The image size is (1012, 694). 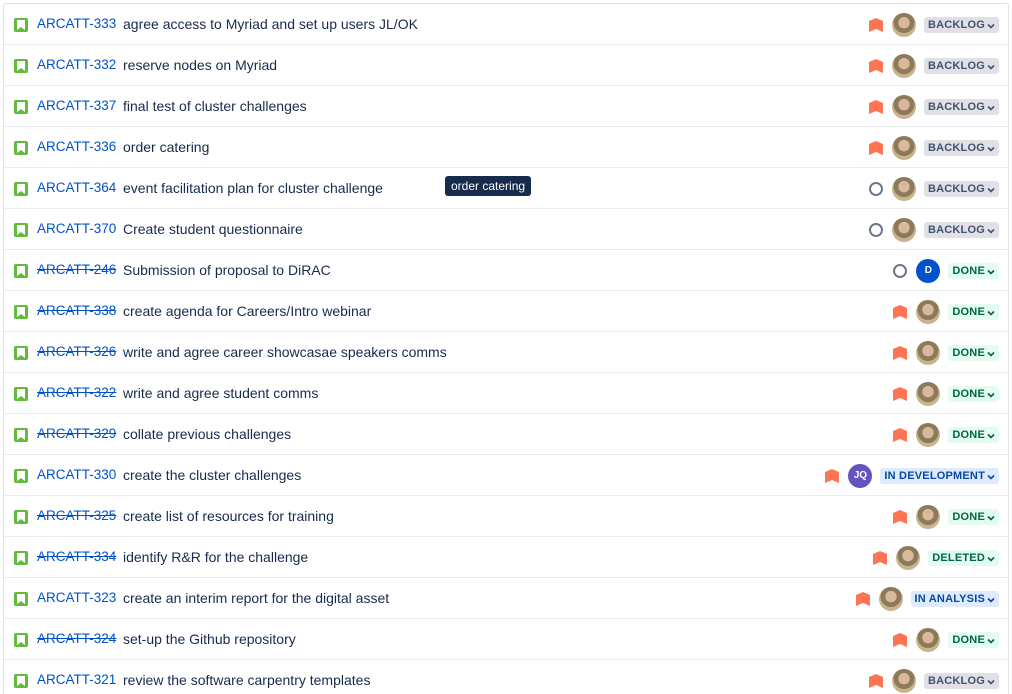 I want to click on issue-summary: review the software carpentry templates, so click(x=246, y=680).